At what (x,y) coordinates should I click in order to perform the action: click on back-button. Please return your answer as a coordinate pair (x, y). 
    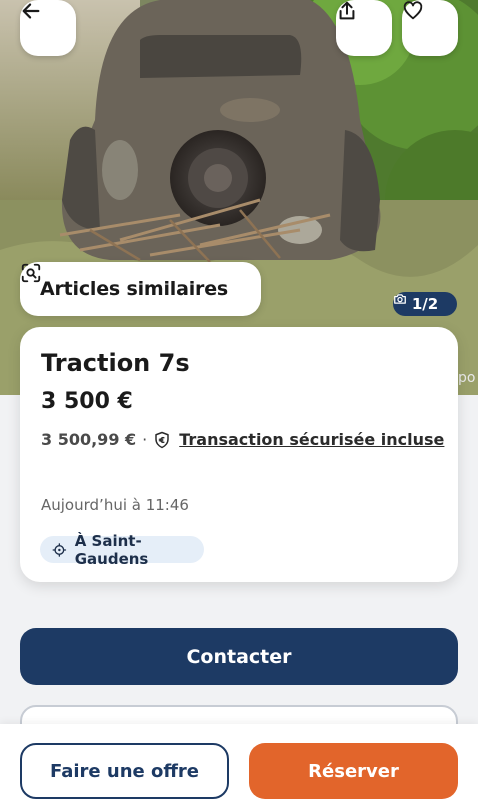
    Looking at the image, I should click on (48, 28).